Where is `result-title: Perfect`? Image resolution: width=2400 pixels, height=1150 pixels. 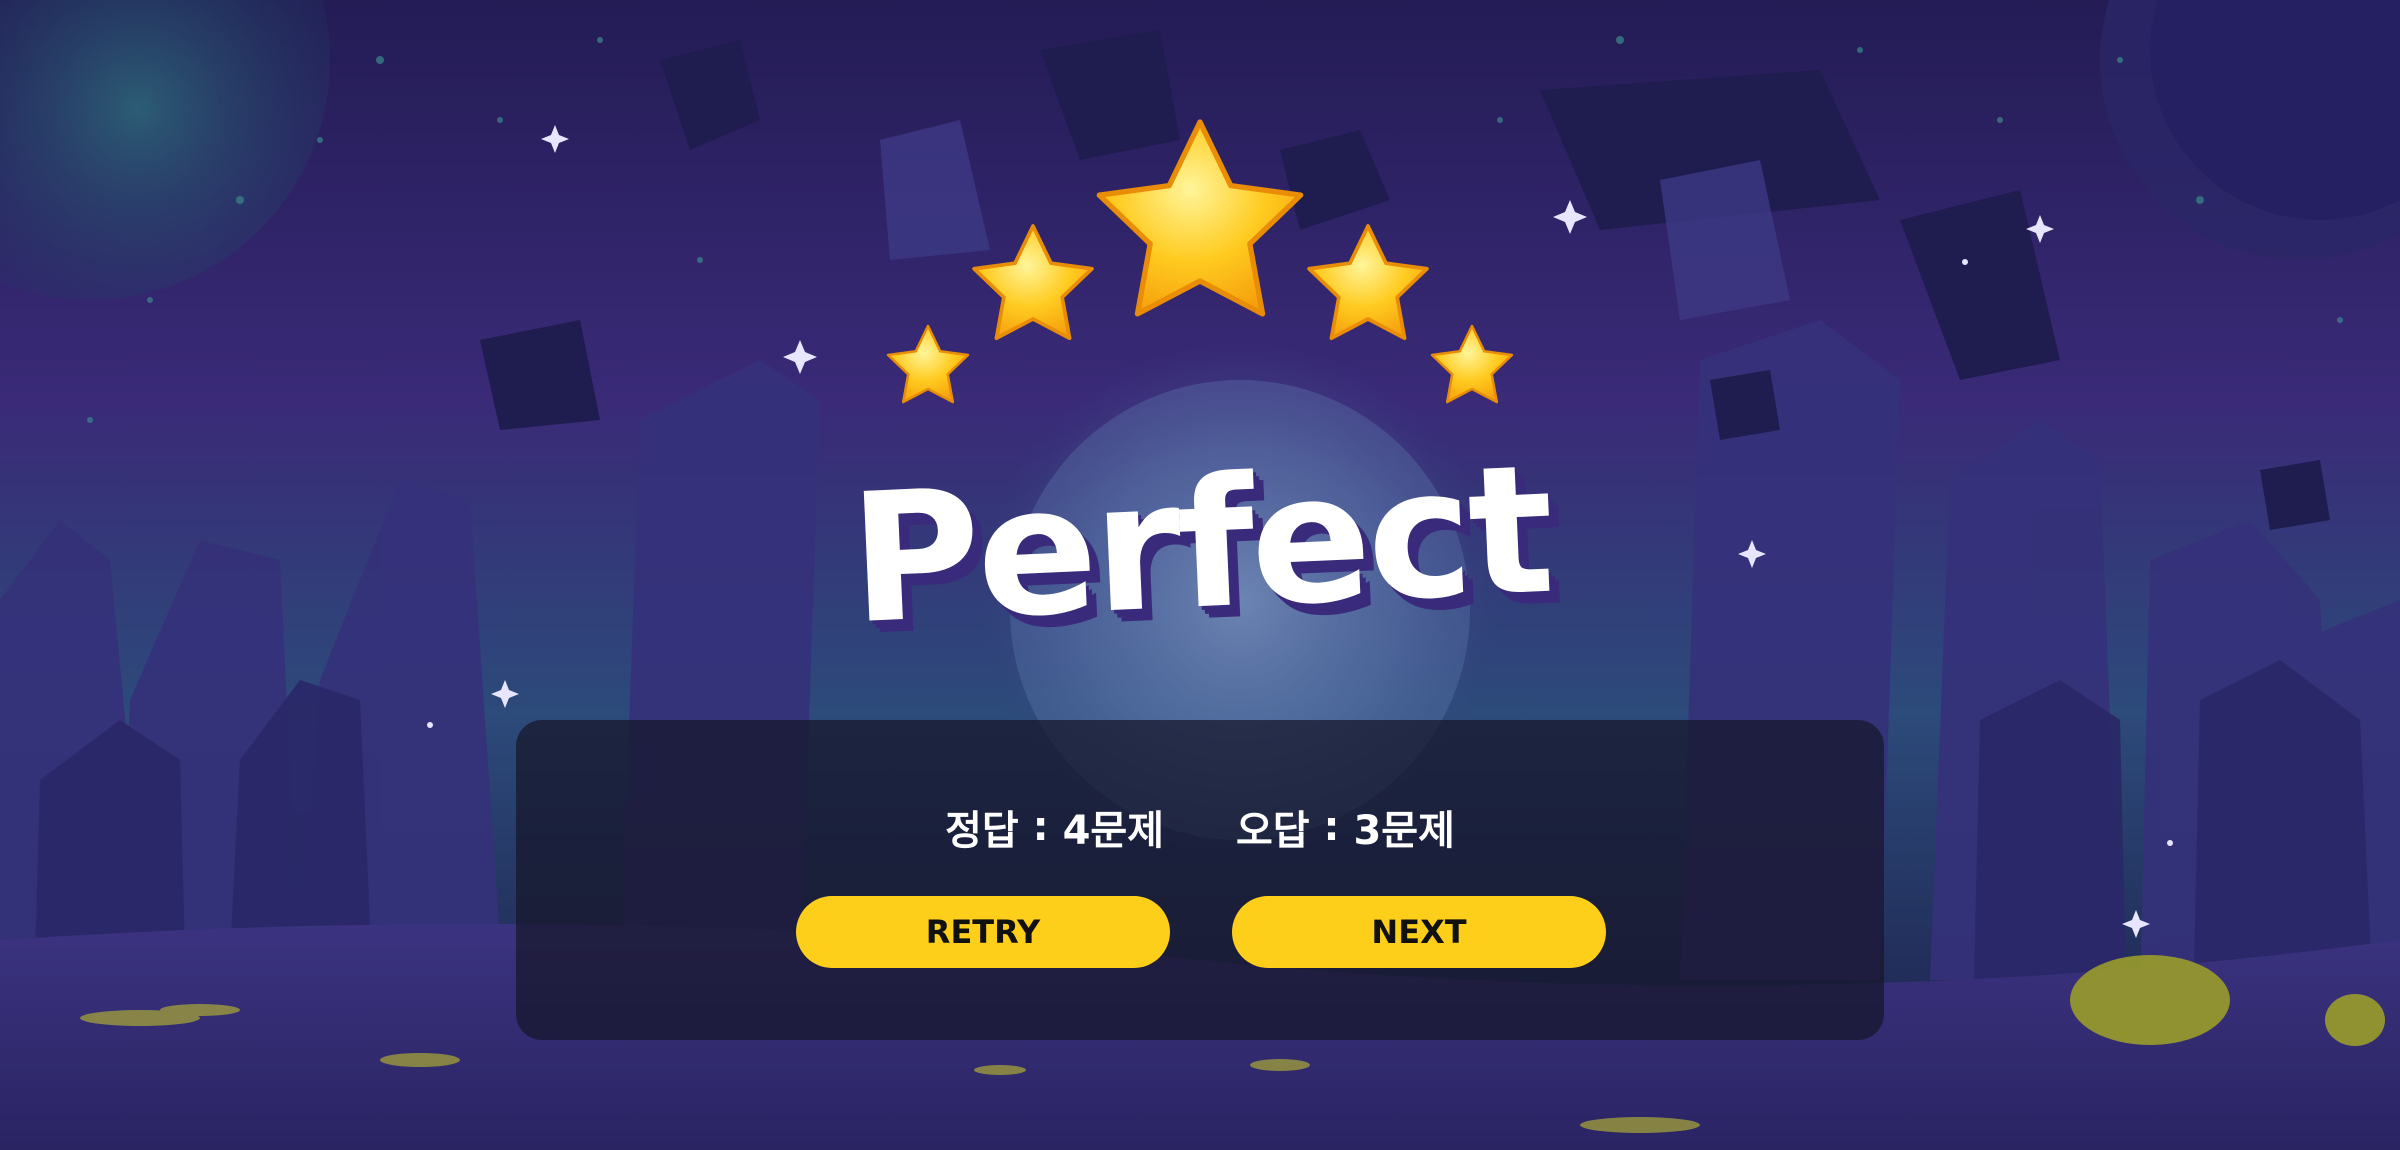 result-title: Perfect is located at coordinates (1200, 544).